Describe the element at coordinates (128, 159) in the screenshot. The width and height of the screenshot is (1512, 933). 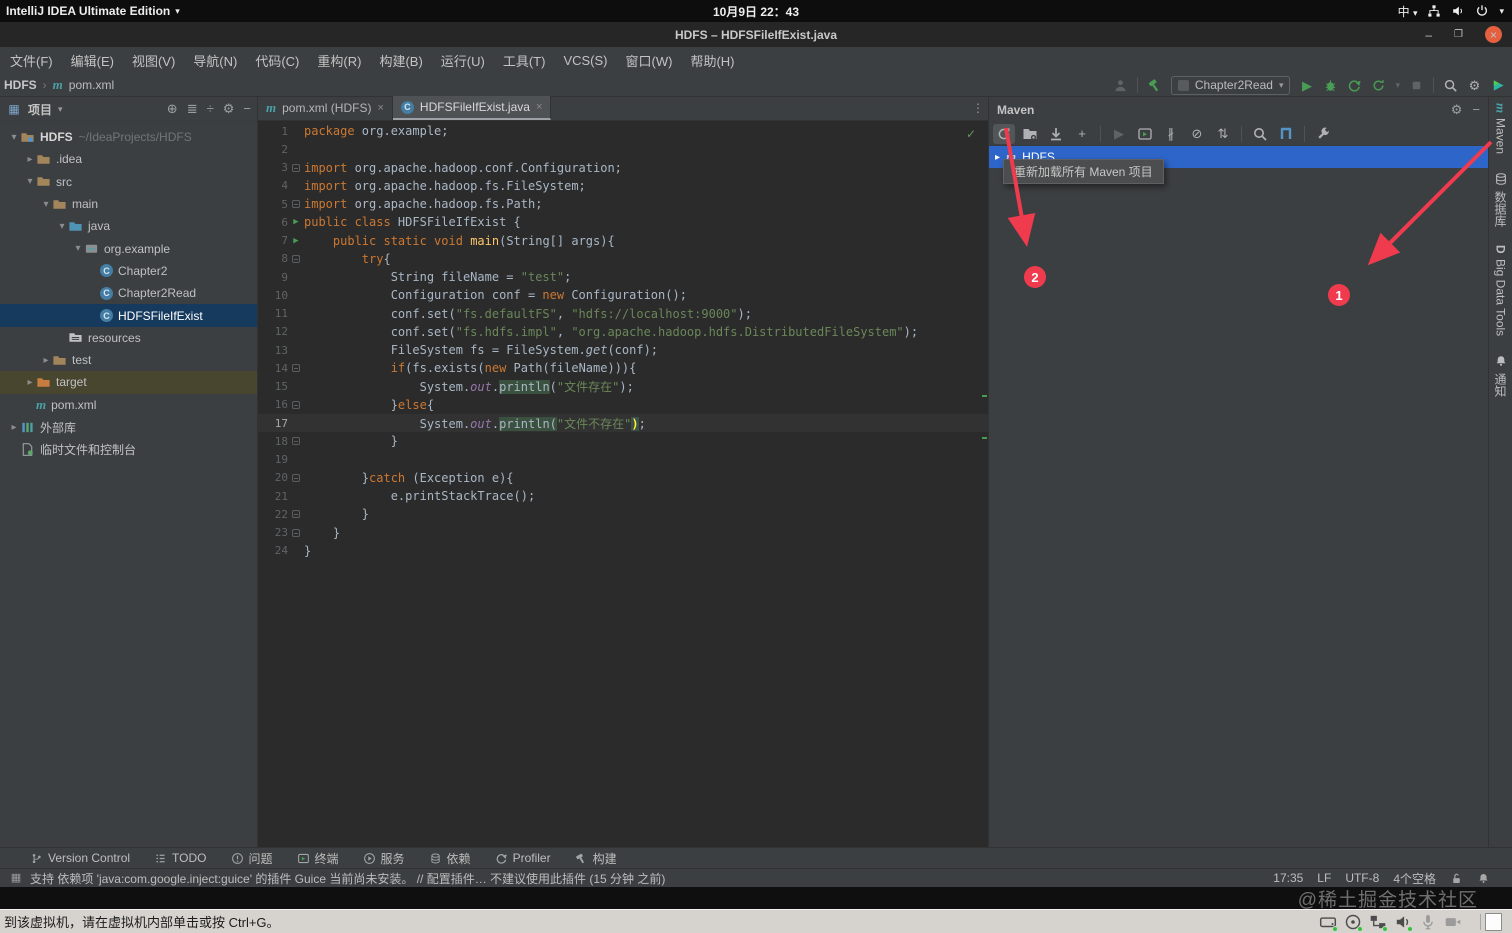
I see `tree-item-.idea: ▸ .idea` at that location.